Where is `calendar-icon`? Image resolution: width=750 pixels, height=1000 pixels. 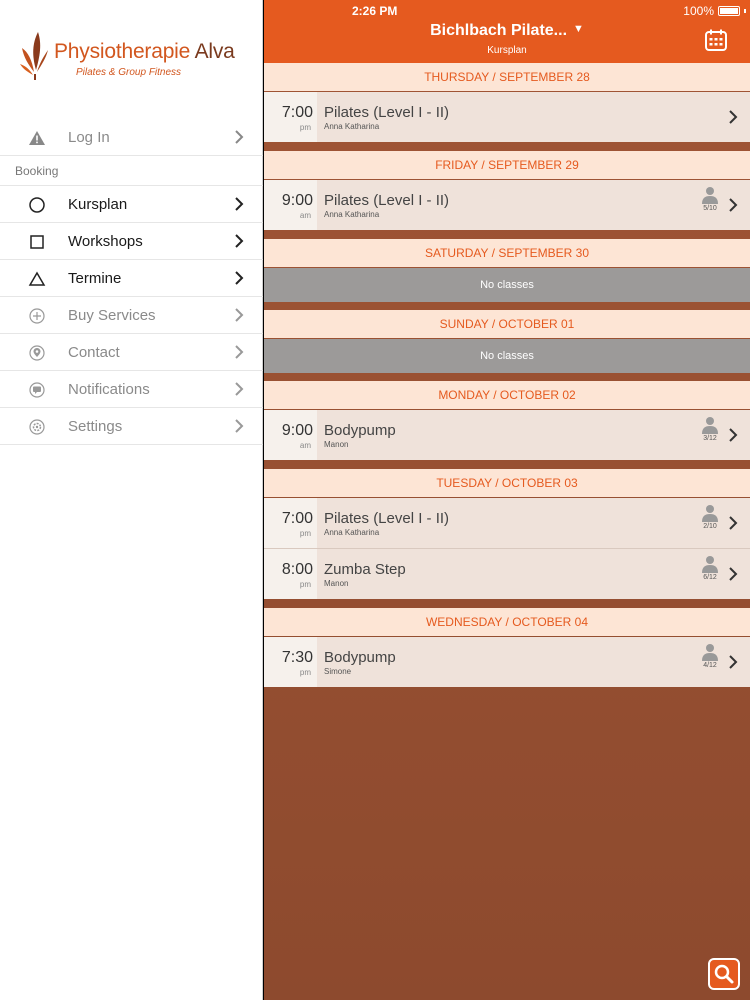
calendar-icon is located at coordinates (716, 40).